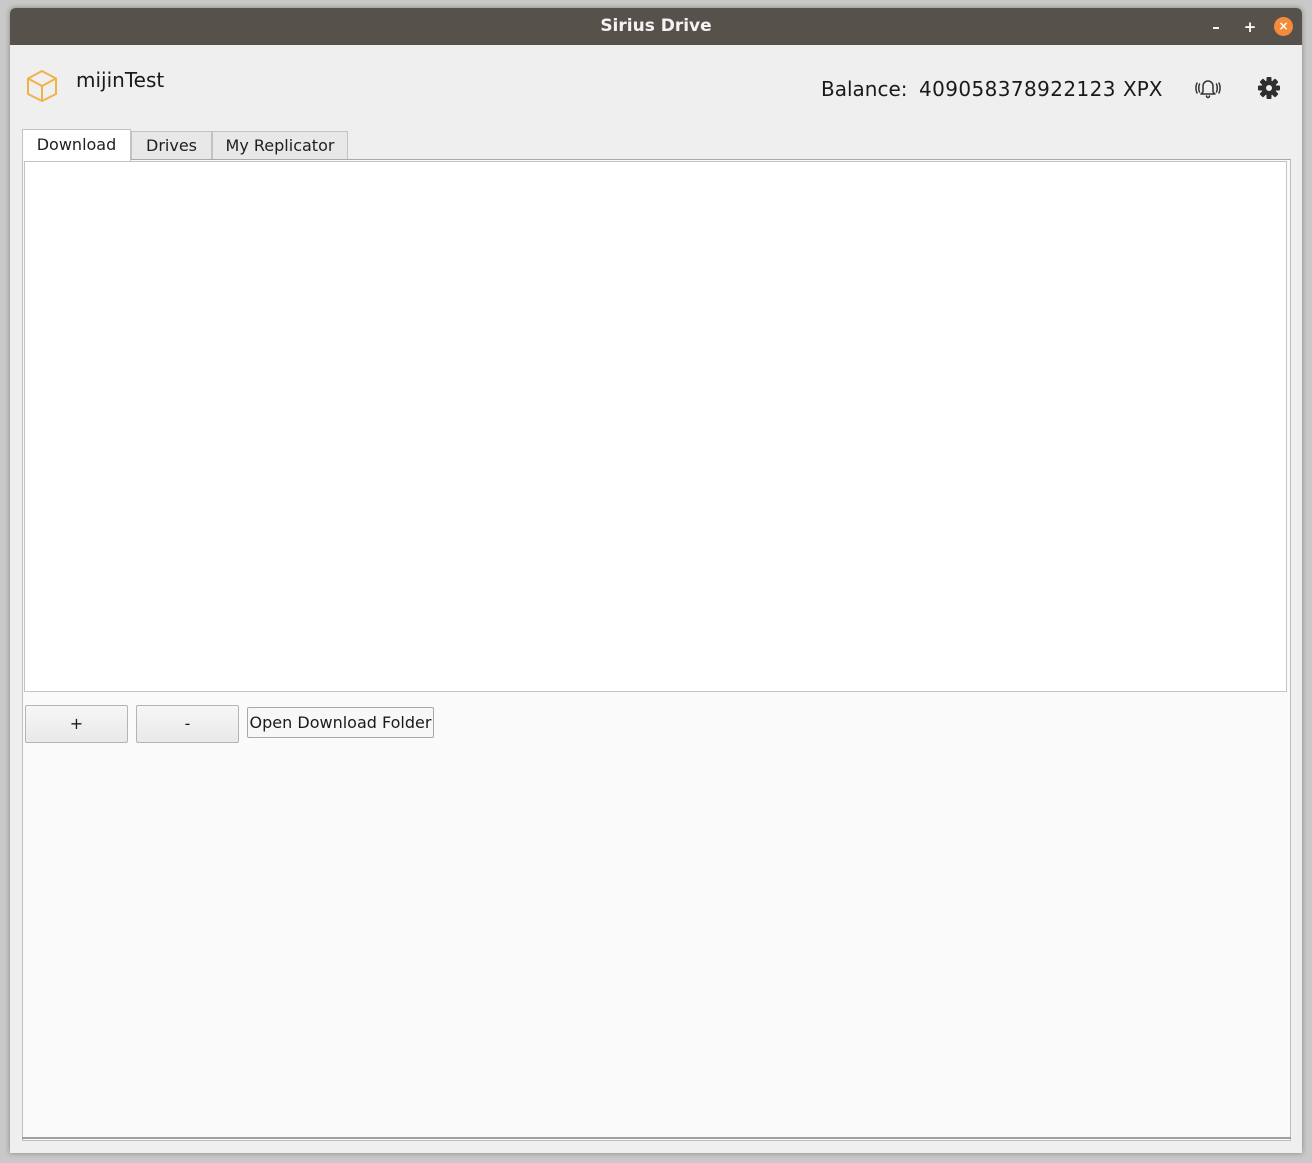  I want to click on add-download-button: +, so click(76, 724).